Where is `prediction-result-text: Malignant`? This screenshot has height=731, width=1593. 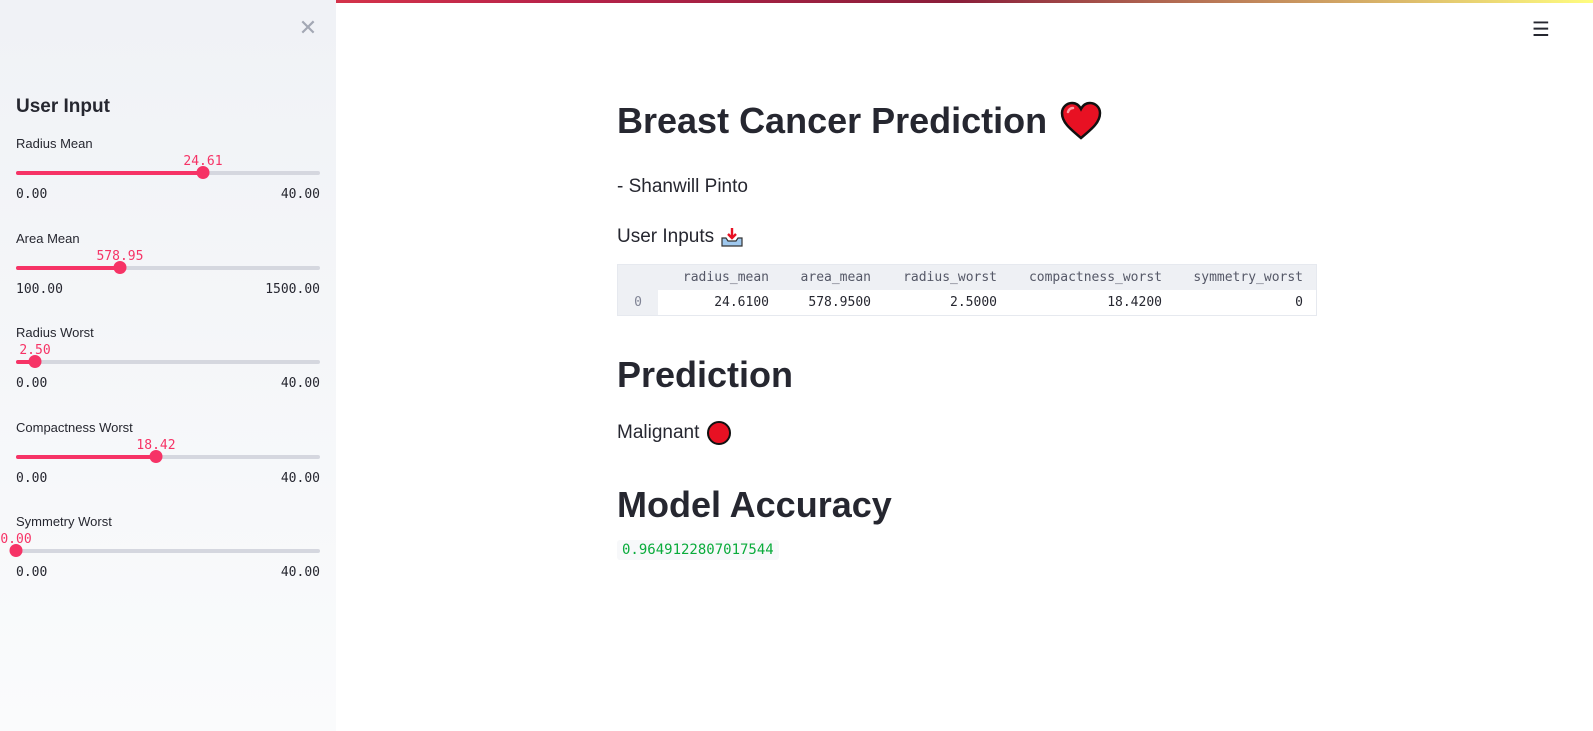
prediction-result-text: Malignant is located at coordinates (658, 432).